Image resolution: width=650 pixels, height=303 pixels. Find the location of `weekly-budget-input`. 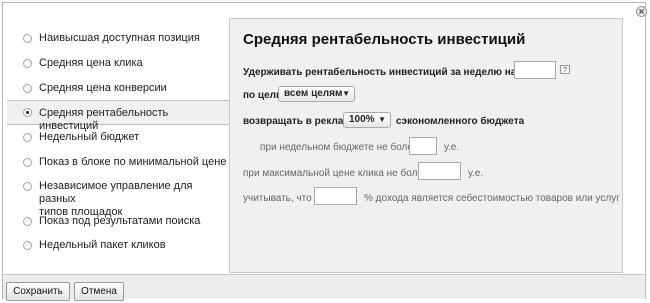

weekly-budget-input is located at coordinates (423, 146).